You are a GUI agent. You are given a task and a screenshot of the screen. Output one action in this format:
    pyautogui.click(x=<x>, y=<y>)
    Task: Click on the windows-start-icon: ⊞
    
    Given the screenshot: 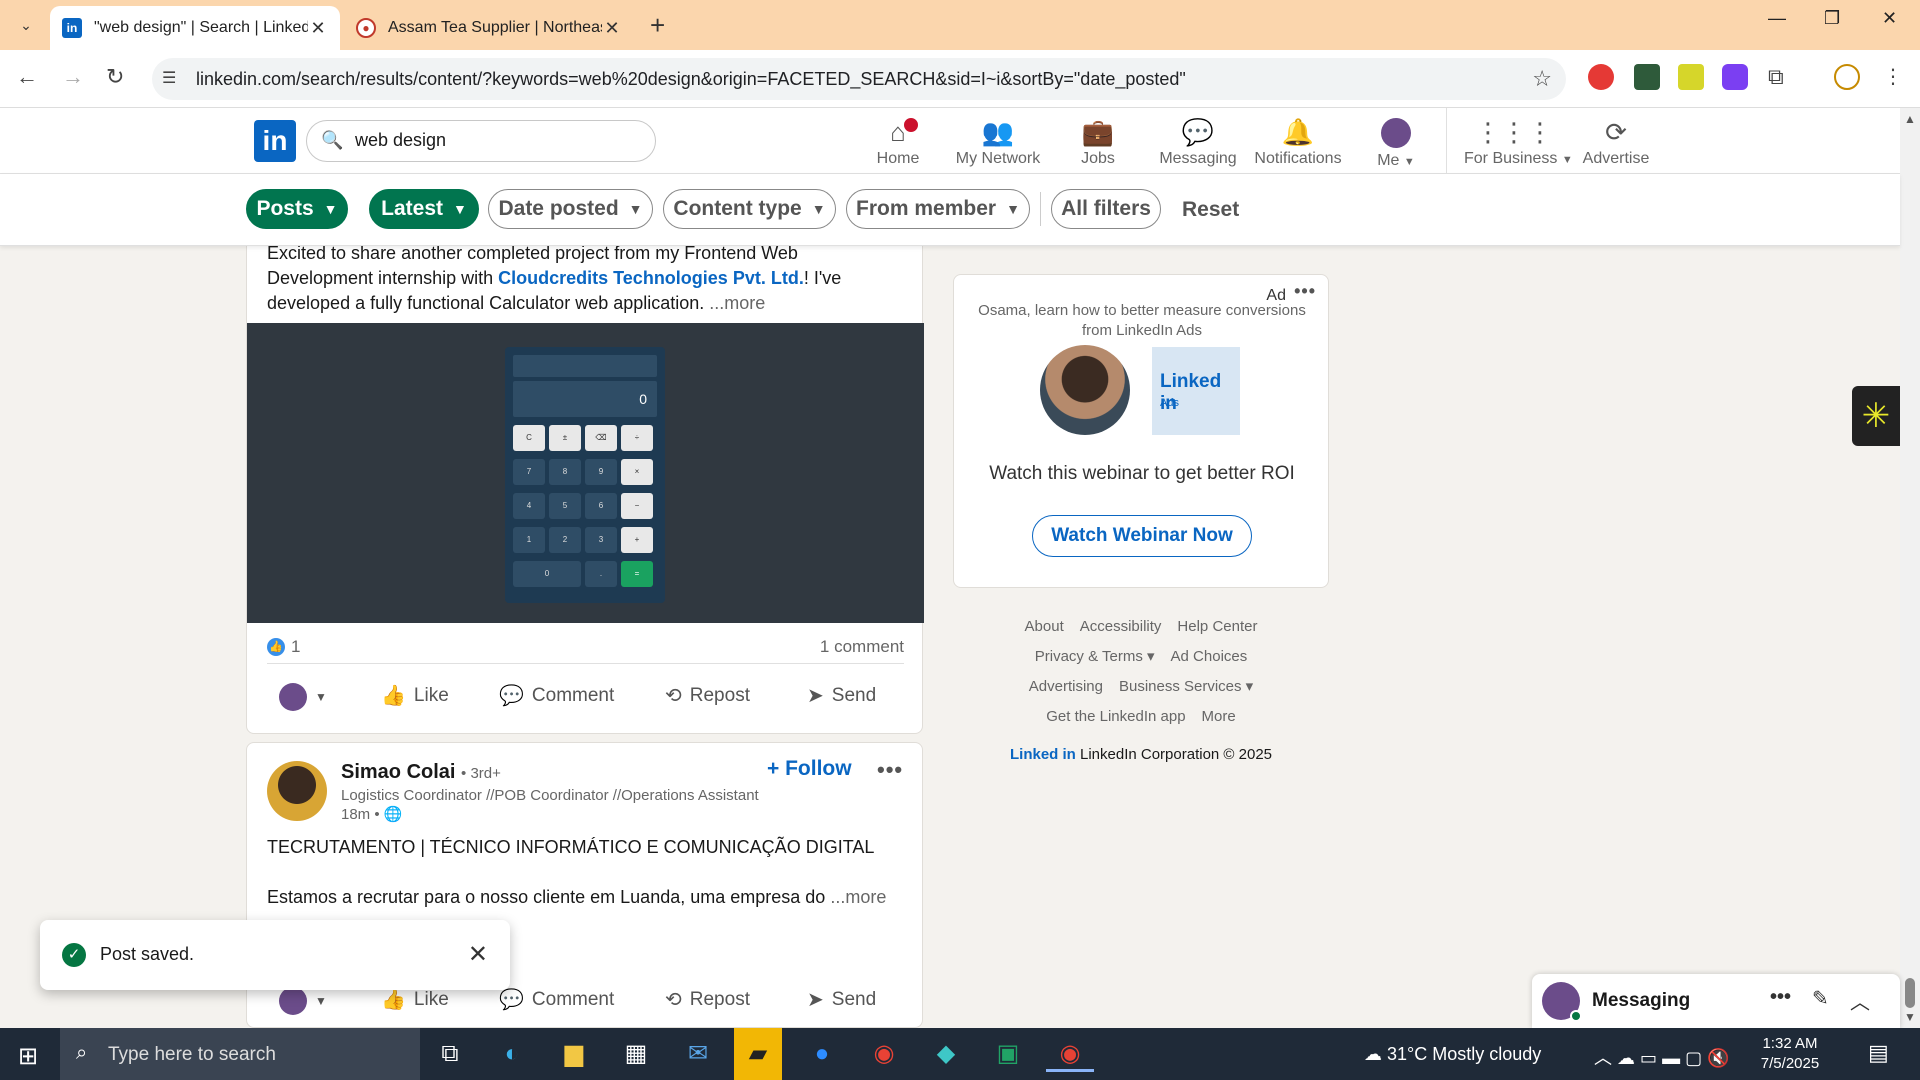 What is the action you would take?
    pyautogui.click(x=28, y=1056)
    